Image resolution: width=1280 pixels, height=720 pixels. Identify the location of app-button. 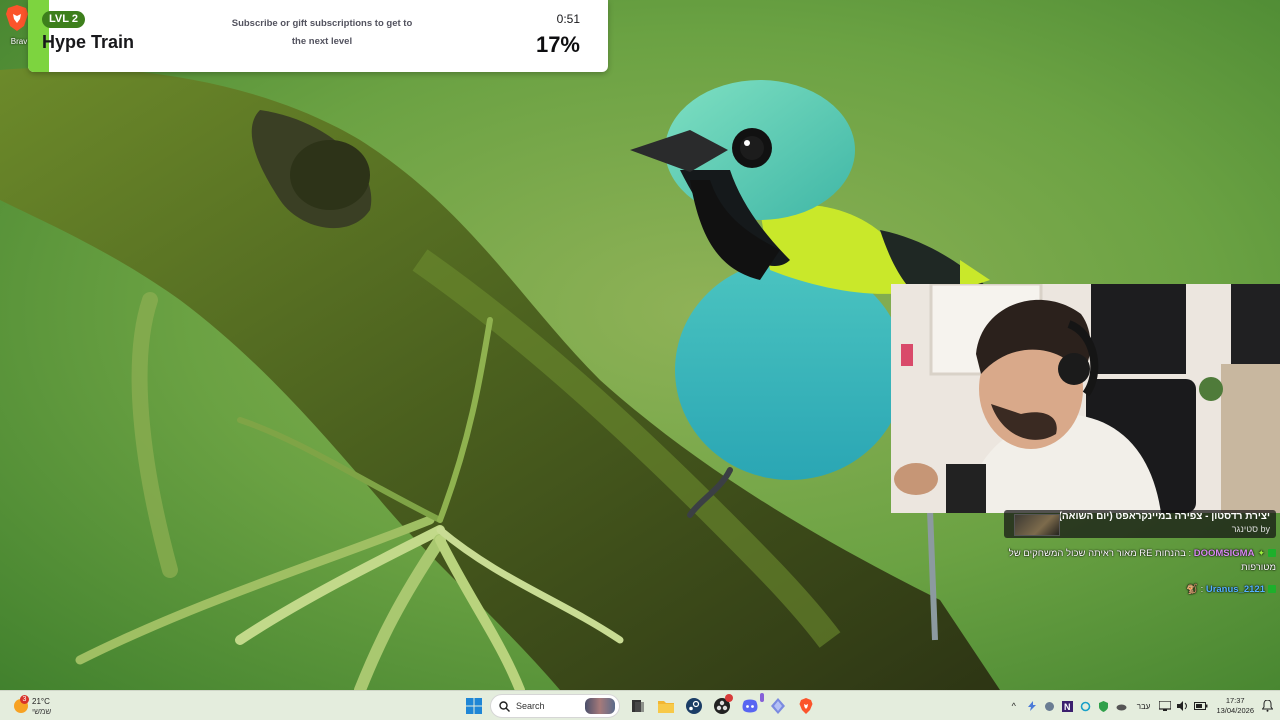
(778, 706).